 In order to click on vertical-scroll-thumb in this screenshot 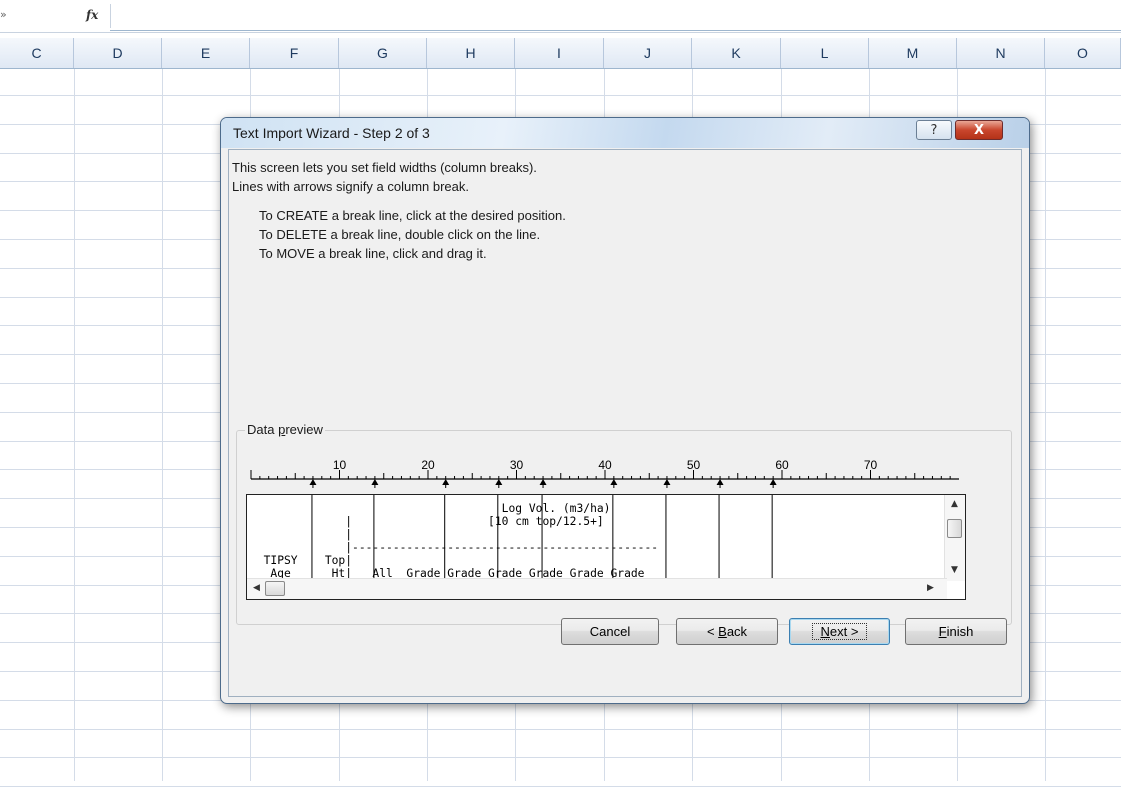, I will do `click(954, 528)`.